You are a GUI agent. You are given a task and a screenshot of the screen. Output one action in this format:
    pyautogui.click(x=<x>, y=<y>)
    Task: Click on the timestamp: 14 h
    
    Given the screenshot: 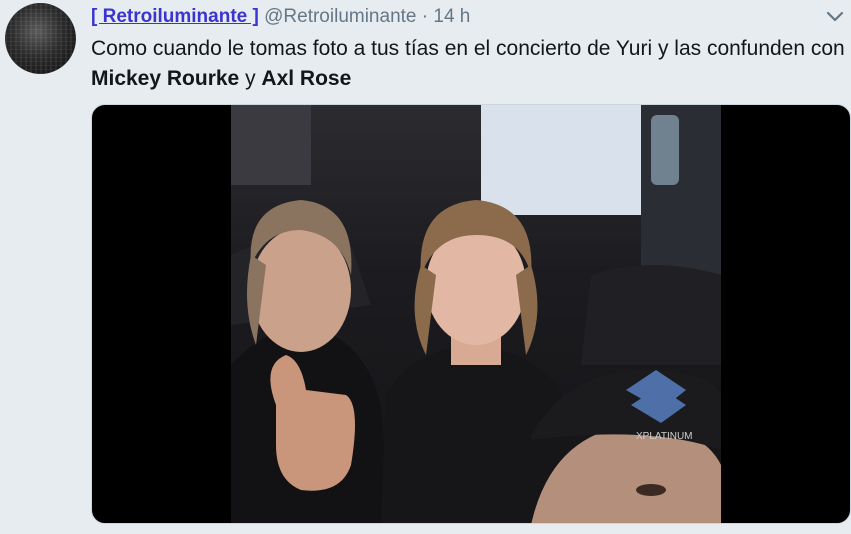 What is the action you would take?
    pyautogui.click(x=451, y=16)
    